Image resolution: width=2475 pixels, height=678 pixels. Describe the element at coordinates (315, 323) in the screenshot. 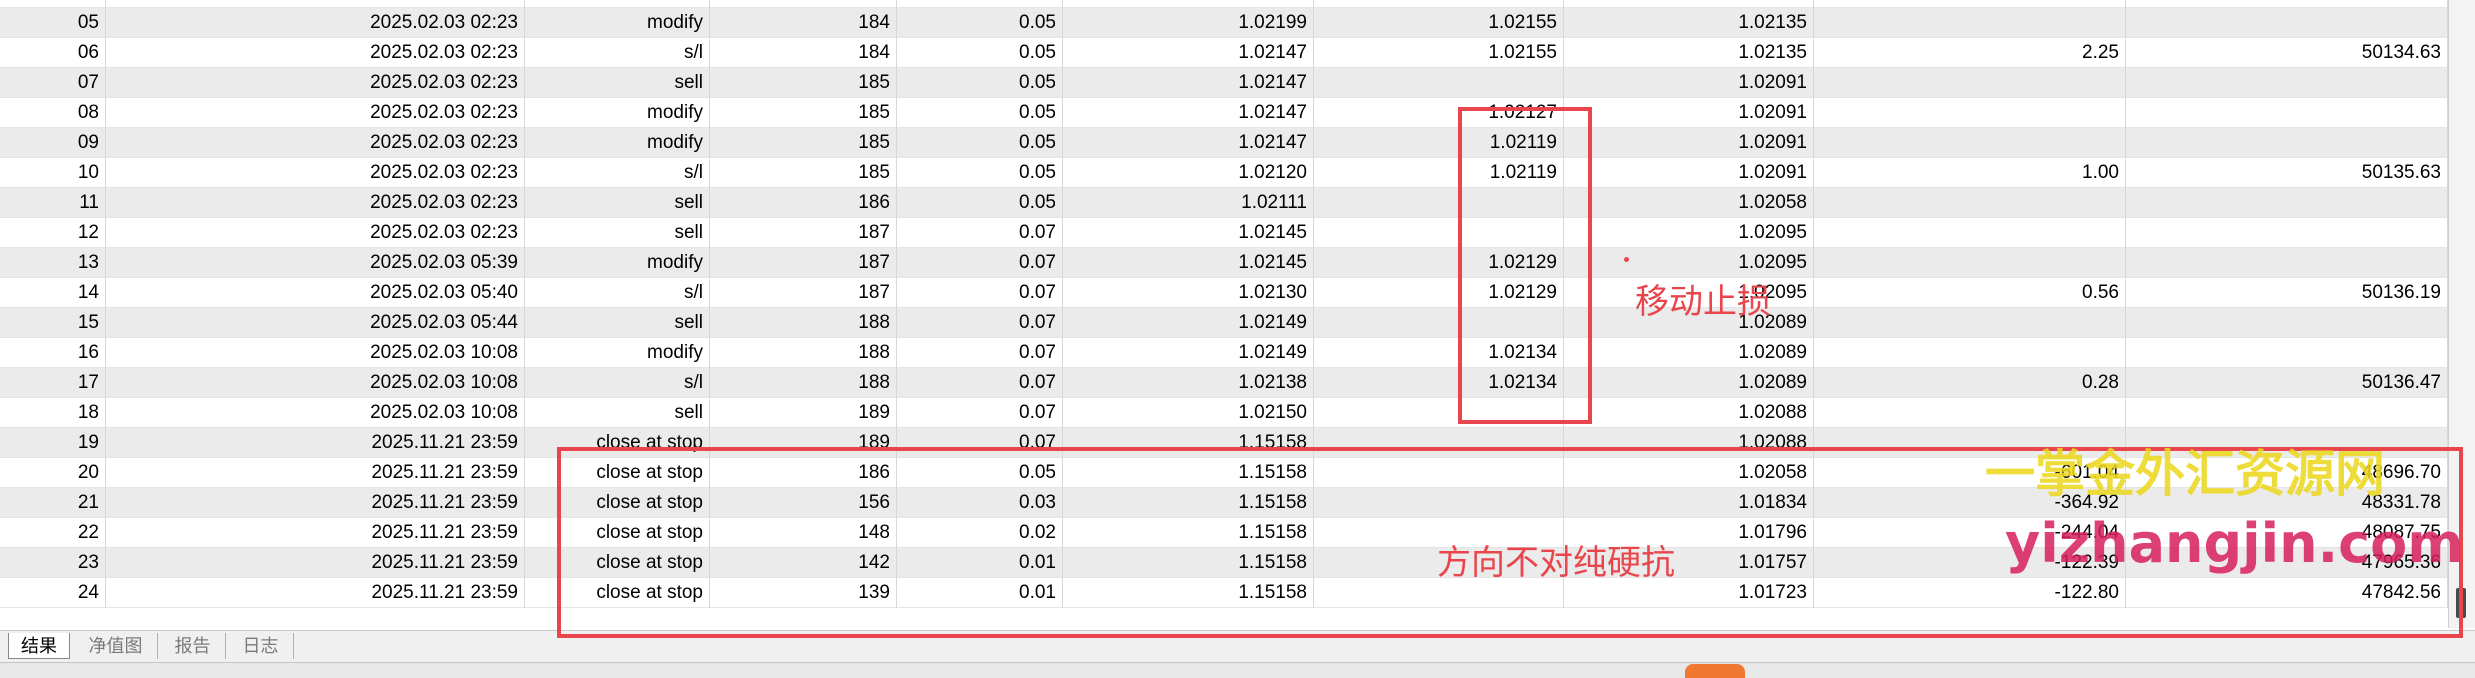

I see `cell-time: 2025.02.03 05:44` at that location.